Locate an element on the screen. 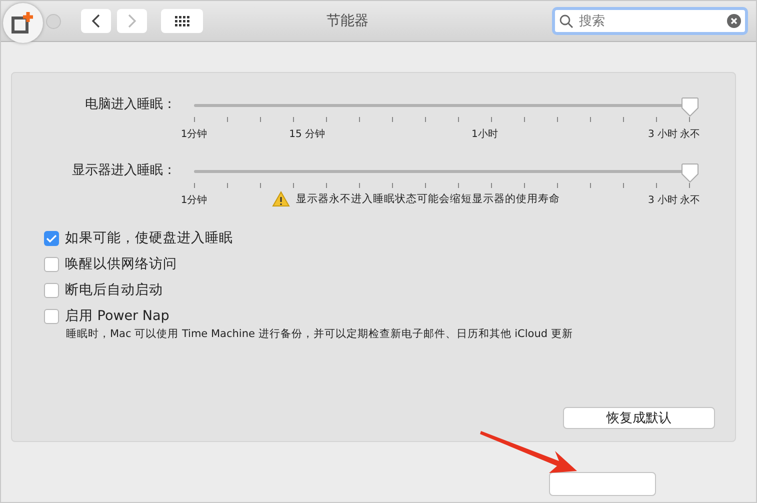  obscured-button is located at coordinates (602, 484).